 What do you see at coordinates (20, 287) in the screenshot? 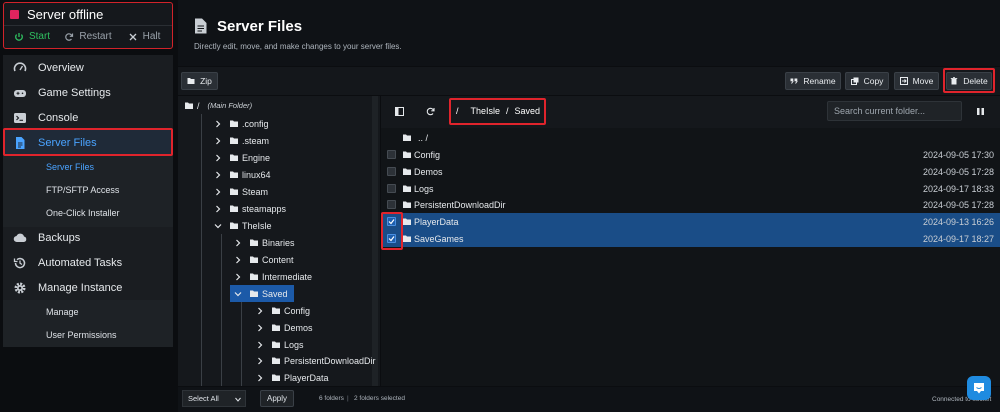
I see `gear-icon` at bounding box center [20, 287].